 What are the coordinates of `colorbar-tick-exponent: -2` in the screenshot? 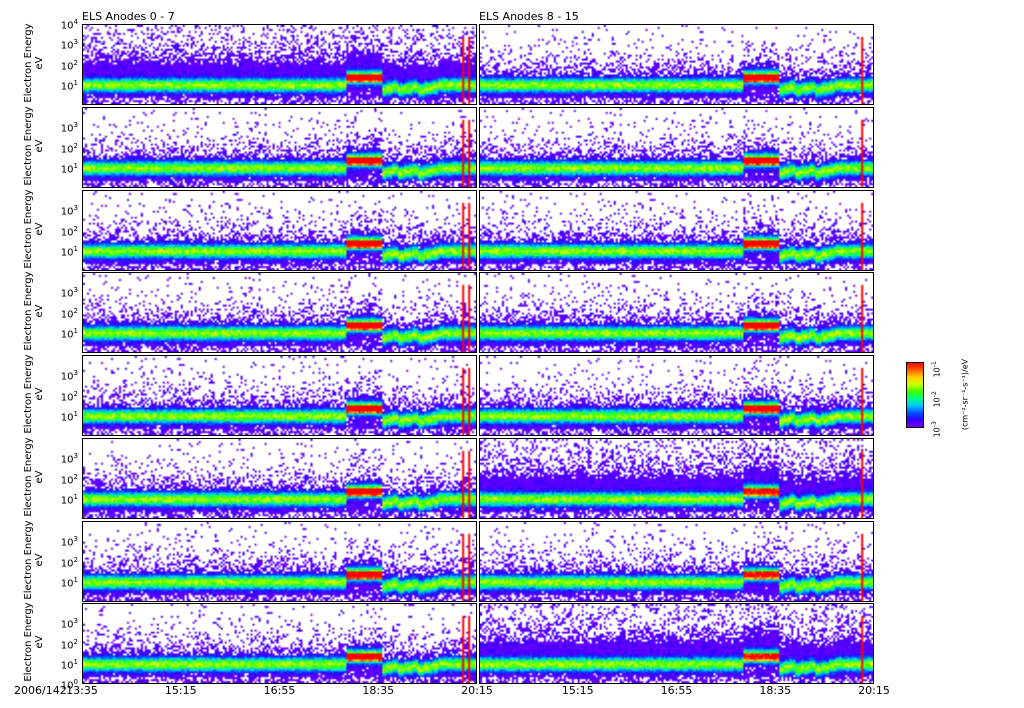 It's located at (934, 394).